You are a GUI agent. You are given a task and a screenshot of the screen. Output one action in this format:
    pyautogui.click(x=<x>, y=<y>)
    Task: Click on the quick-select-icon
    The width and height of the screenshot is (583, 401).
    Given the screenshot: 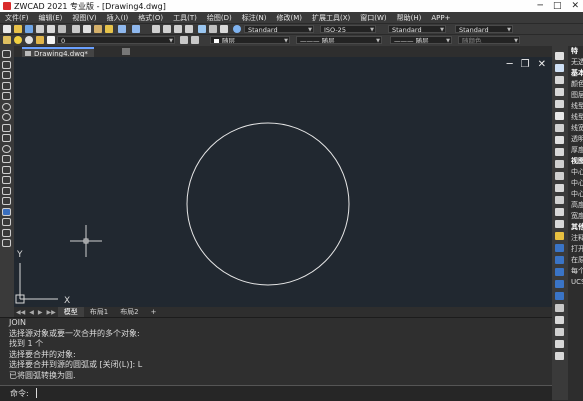 What is the action you would take?
    pyautogui.click(x=559, y=308)
    